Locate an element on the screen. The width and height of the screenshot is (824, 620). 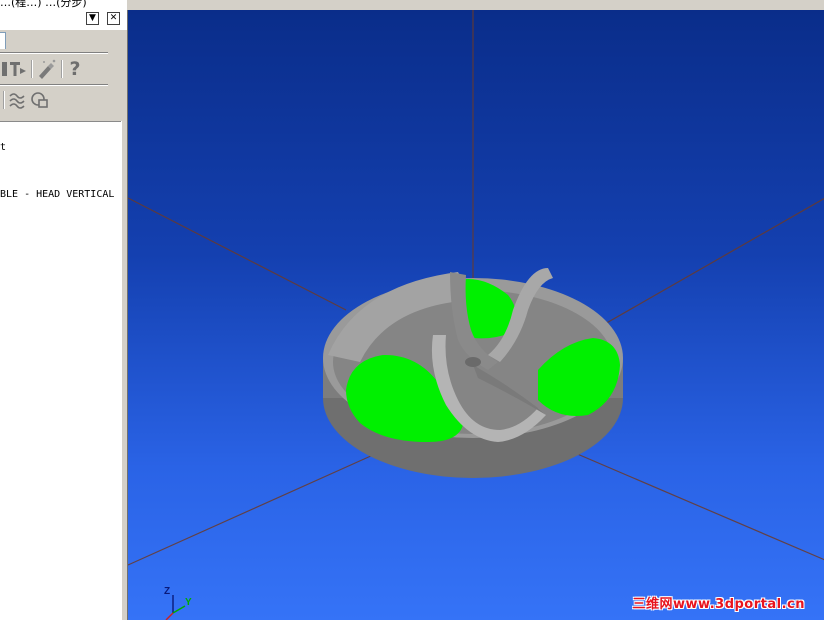
tree-item: t is located at coordinates (3, 147).